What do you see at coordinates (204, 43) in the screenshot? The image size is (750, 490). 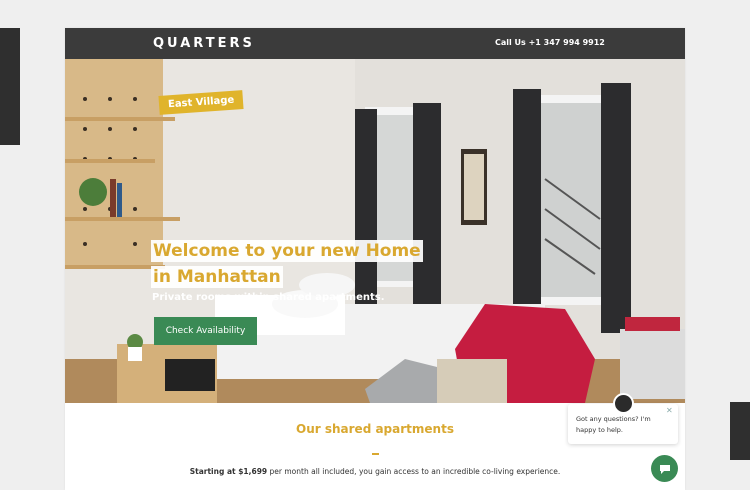 I see `brand-logo: QUARTERS` at bounding box center [204, 43].